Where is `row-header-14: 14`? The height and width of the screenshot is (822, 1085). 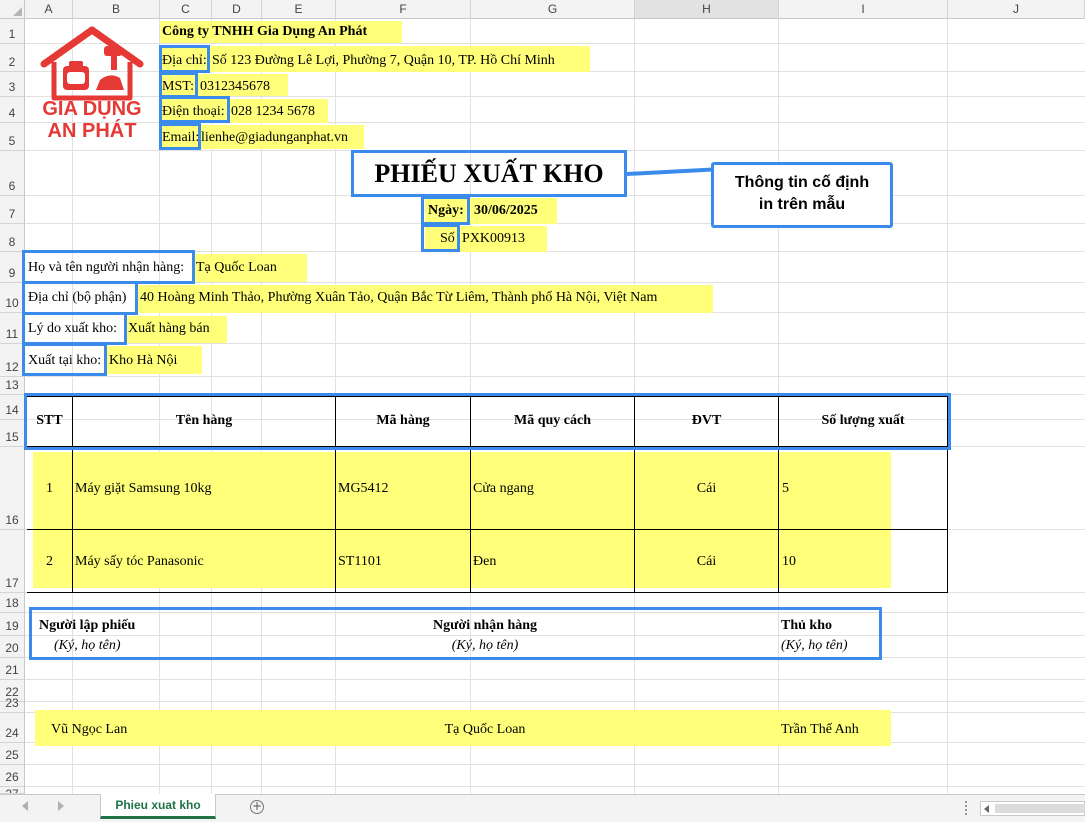 row-header-14: 14 is located at coordinates (12, 407).